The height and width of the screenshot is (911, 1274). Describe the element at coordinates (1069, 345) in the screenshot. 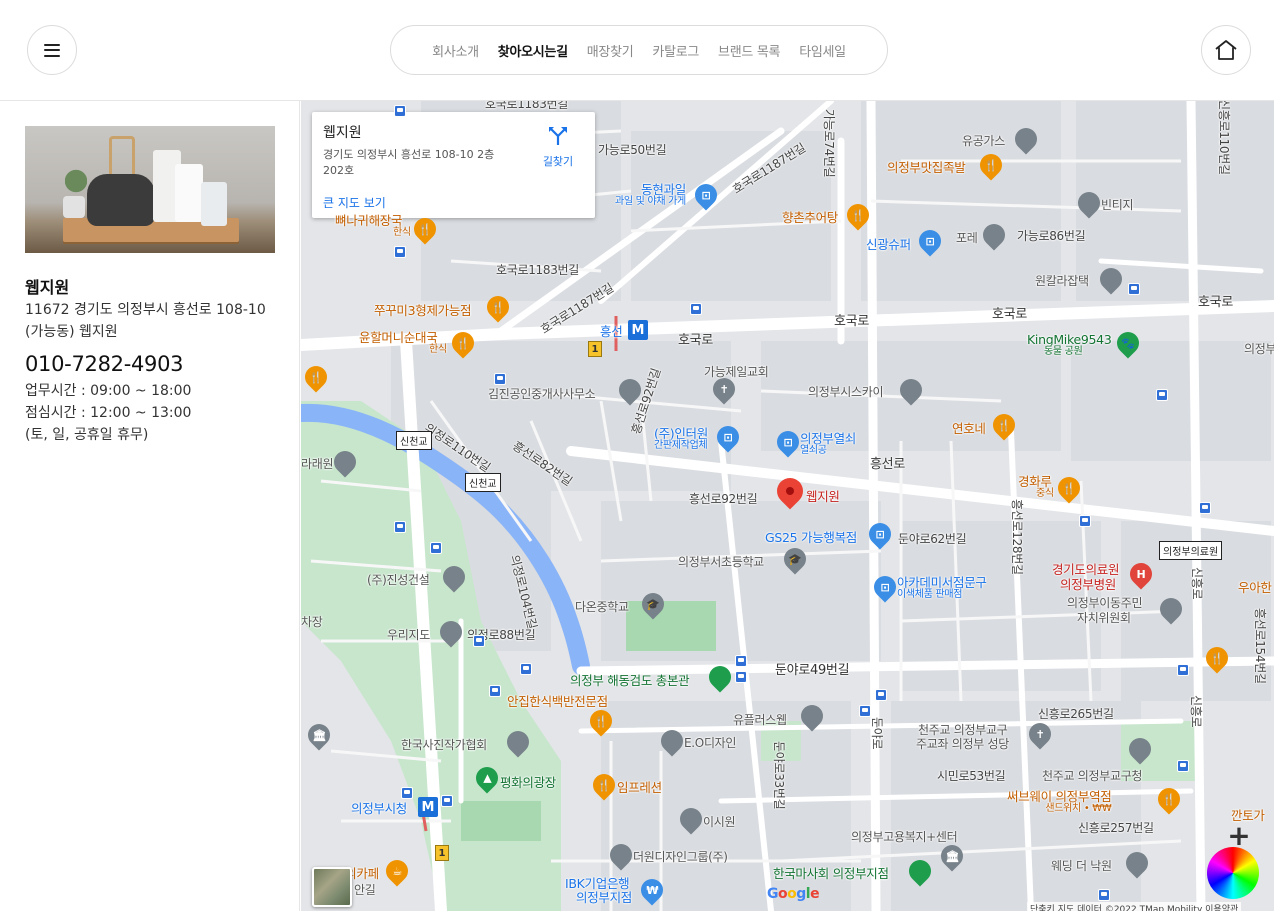

I see `poi-label: KingMike9543 동물 공원` at that location.